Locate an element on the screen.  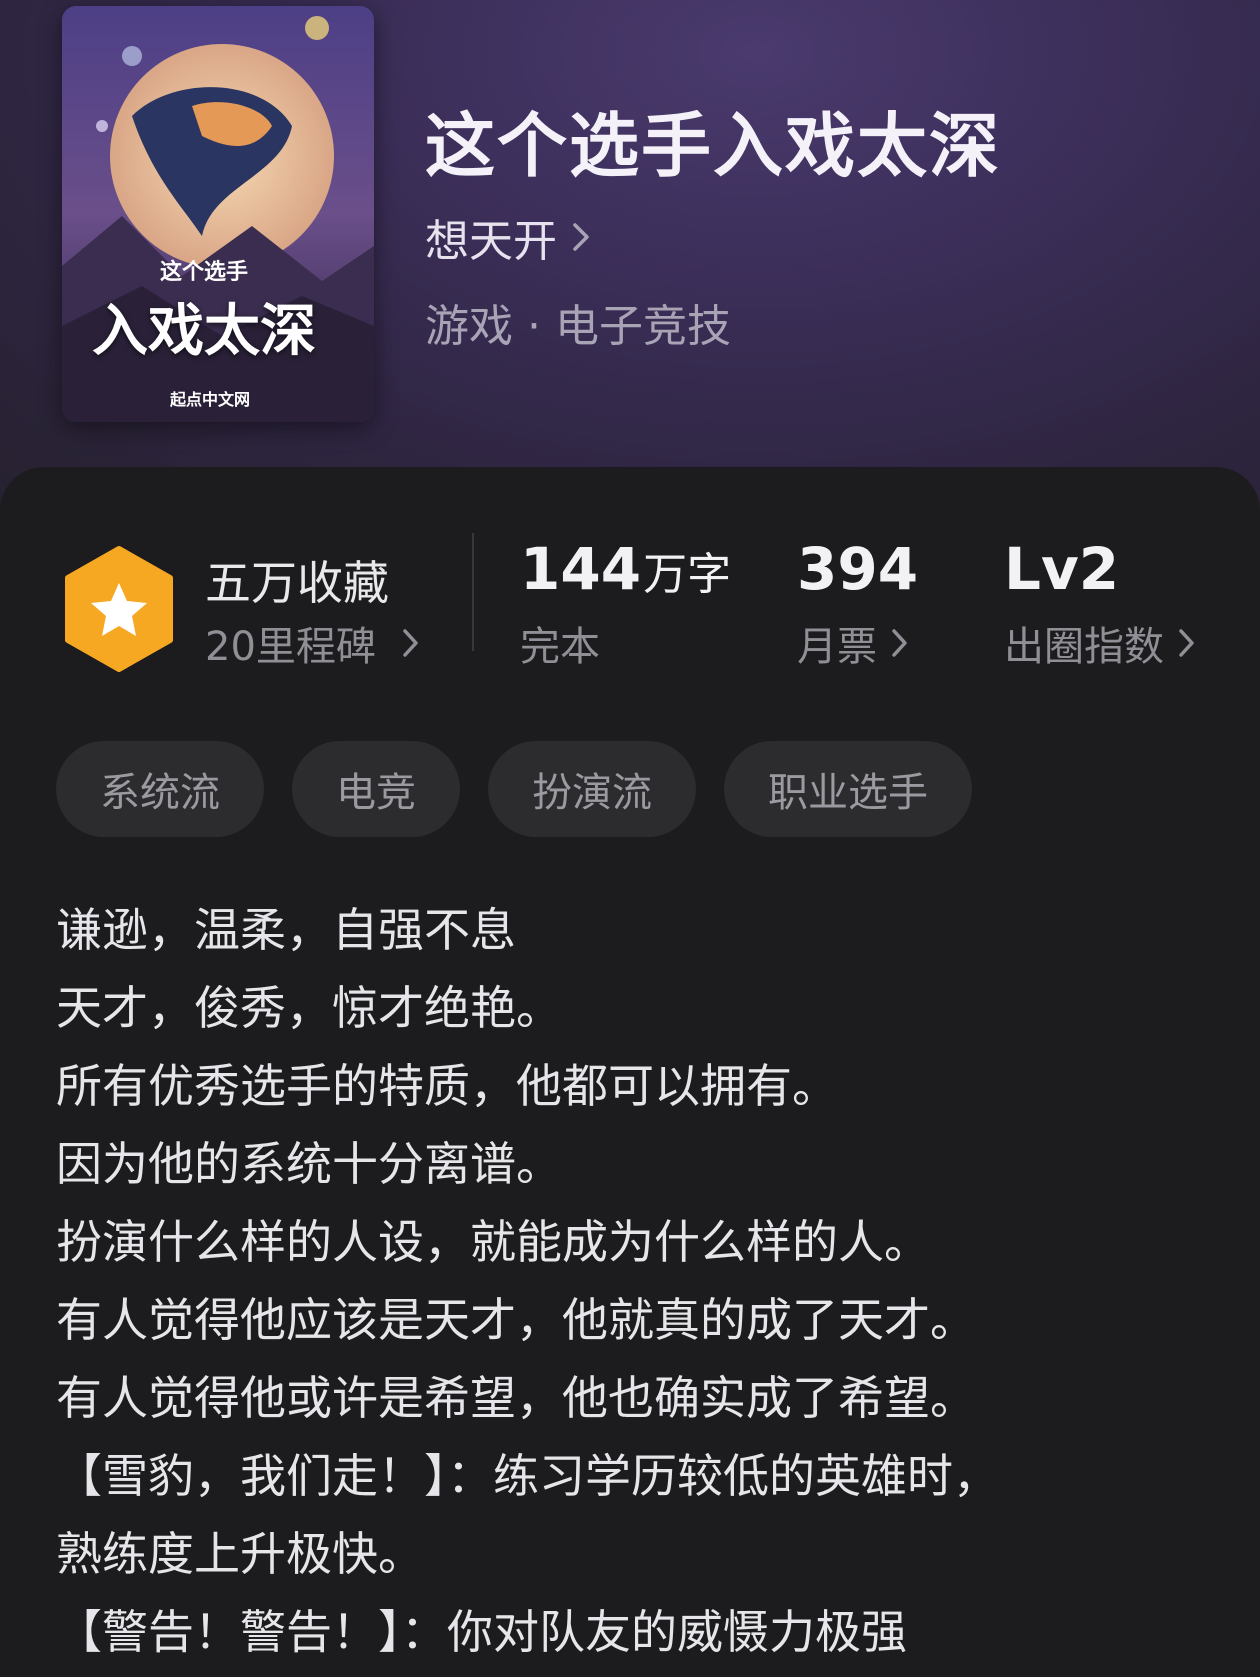
synopsis-line: 【警告！警告！】：你对队友的威慑力极强 is located at coordinates (481, 1632).